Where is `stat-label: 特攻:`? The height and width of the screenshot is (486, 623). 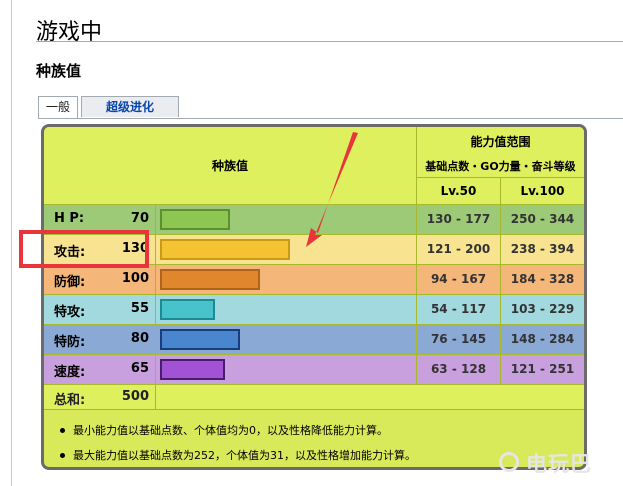
stat-label: 特攻: is located at coordinates (70, 312).